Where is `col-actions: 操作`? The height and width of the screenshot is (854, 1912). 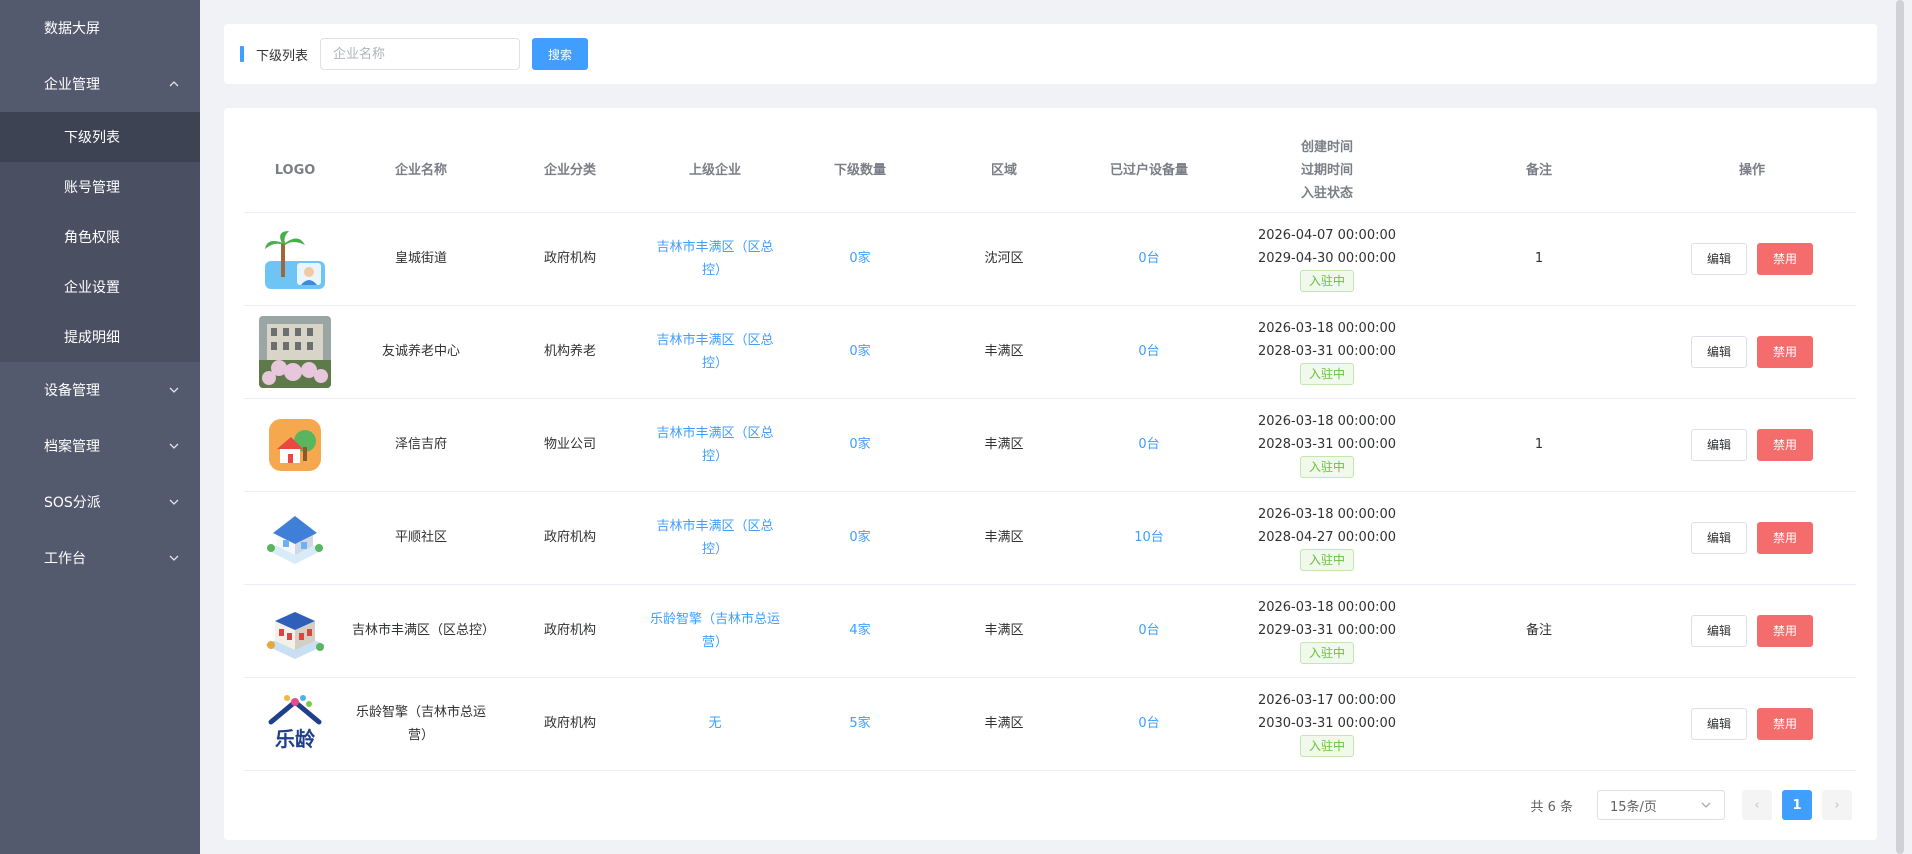 col-actions: 操作 is located at coordinates (1752, 171).